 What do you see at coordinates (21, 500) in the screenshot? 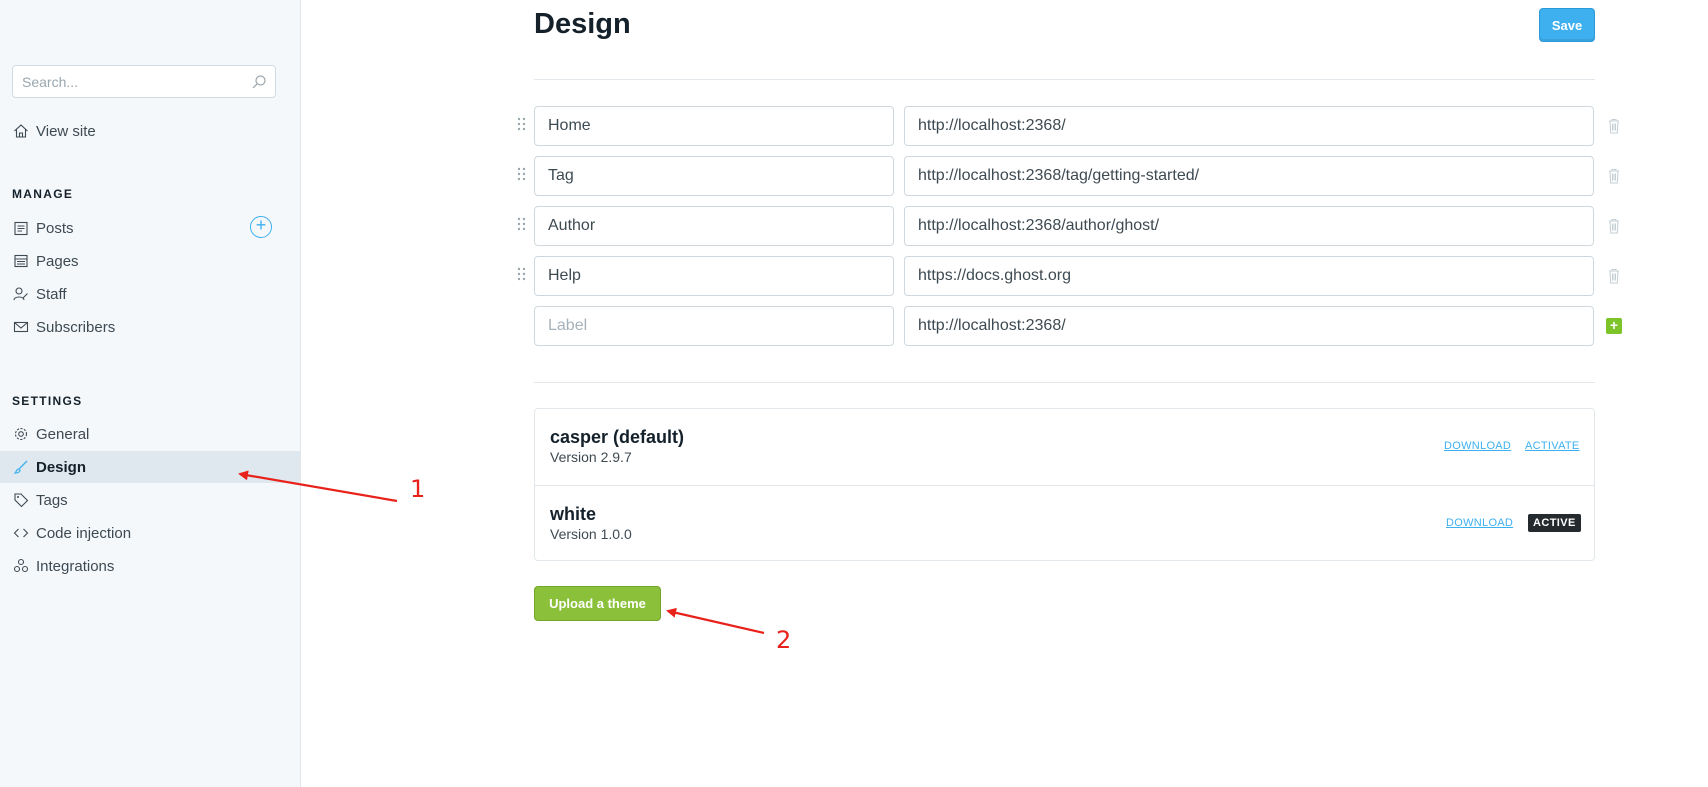
I see `tag-icon` at bounding box center [21, 500].